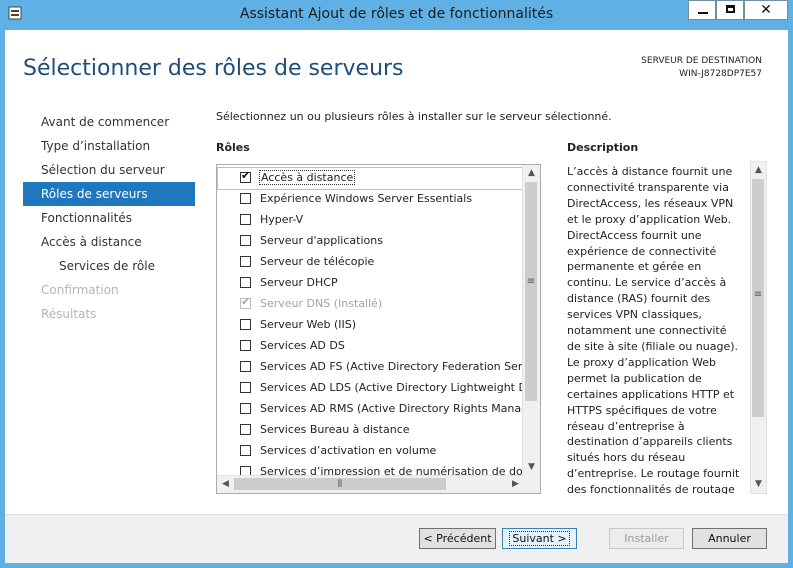  I want to click on role-label: Hyper-V, so click(282, 219).